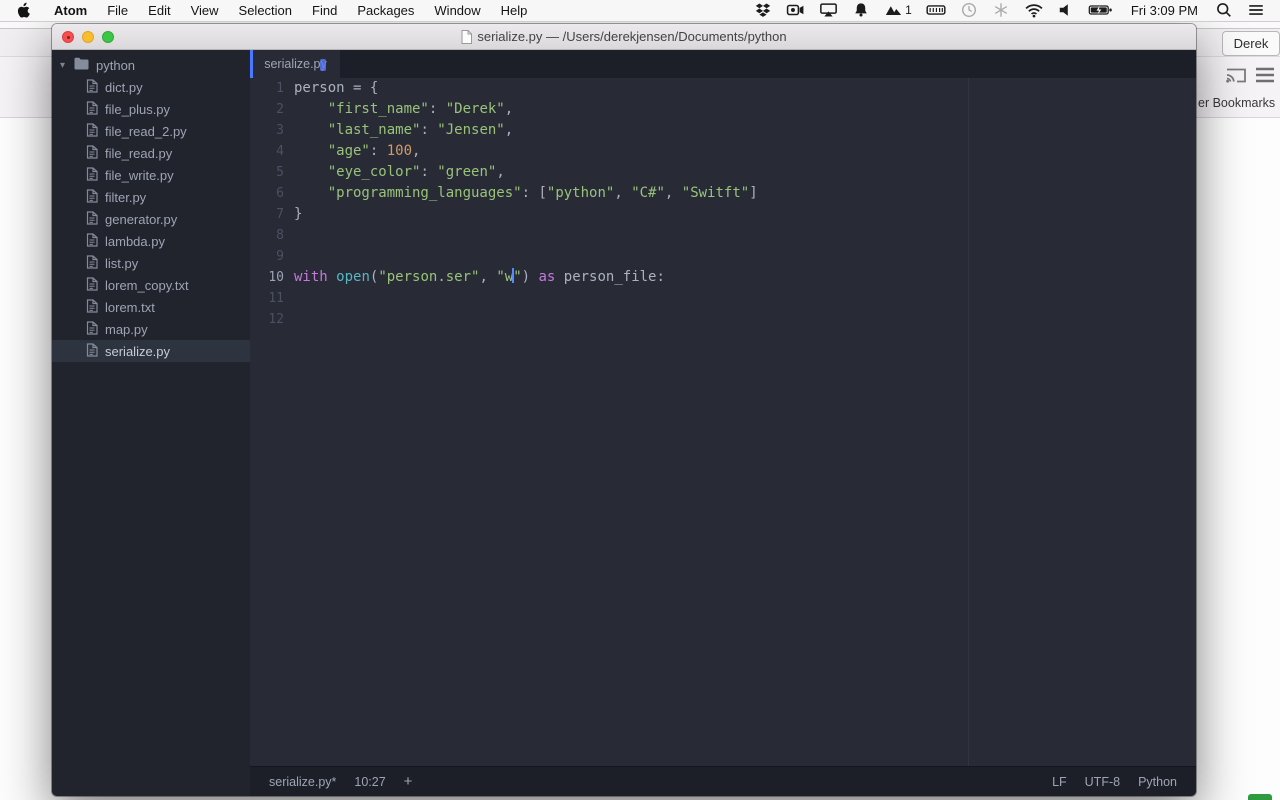 This screenshot has height=800, width=1280. What do you see at coordinates (302, 782) in the screenshot?
I see `status-file-name: serialize.py*` at bounding box center [302, 782].